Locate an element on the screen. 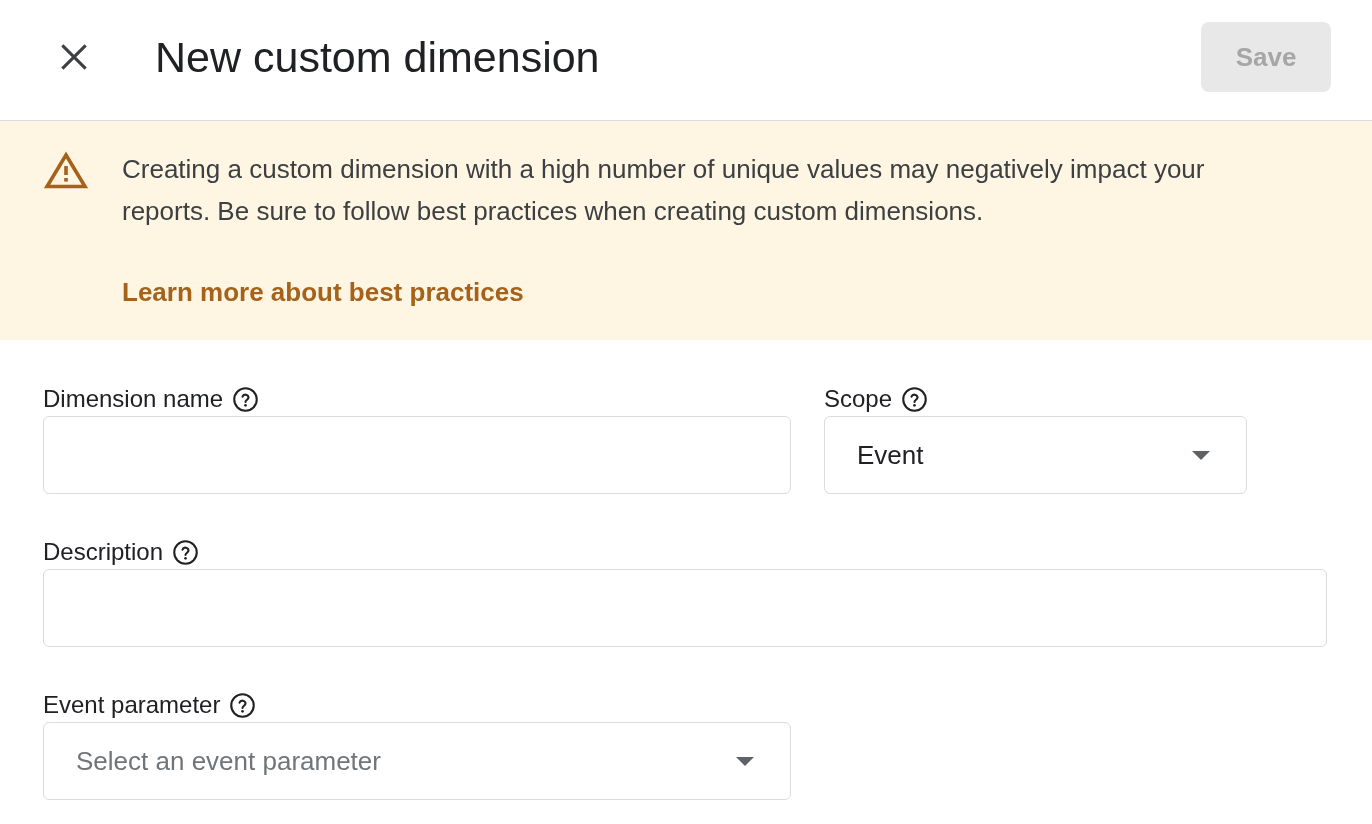 Image resolution: width=1372 pixels, height=824 pixels. field-label: Scope is located at coordinates (858, 399).